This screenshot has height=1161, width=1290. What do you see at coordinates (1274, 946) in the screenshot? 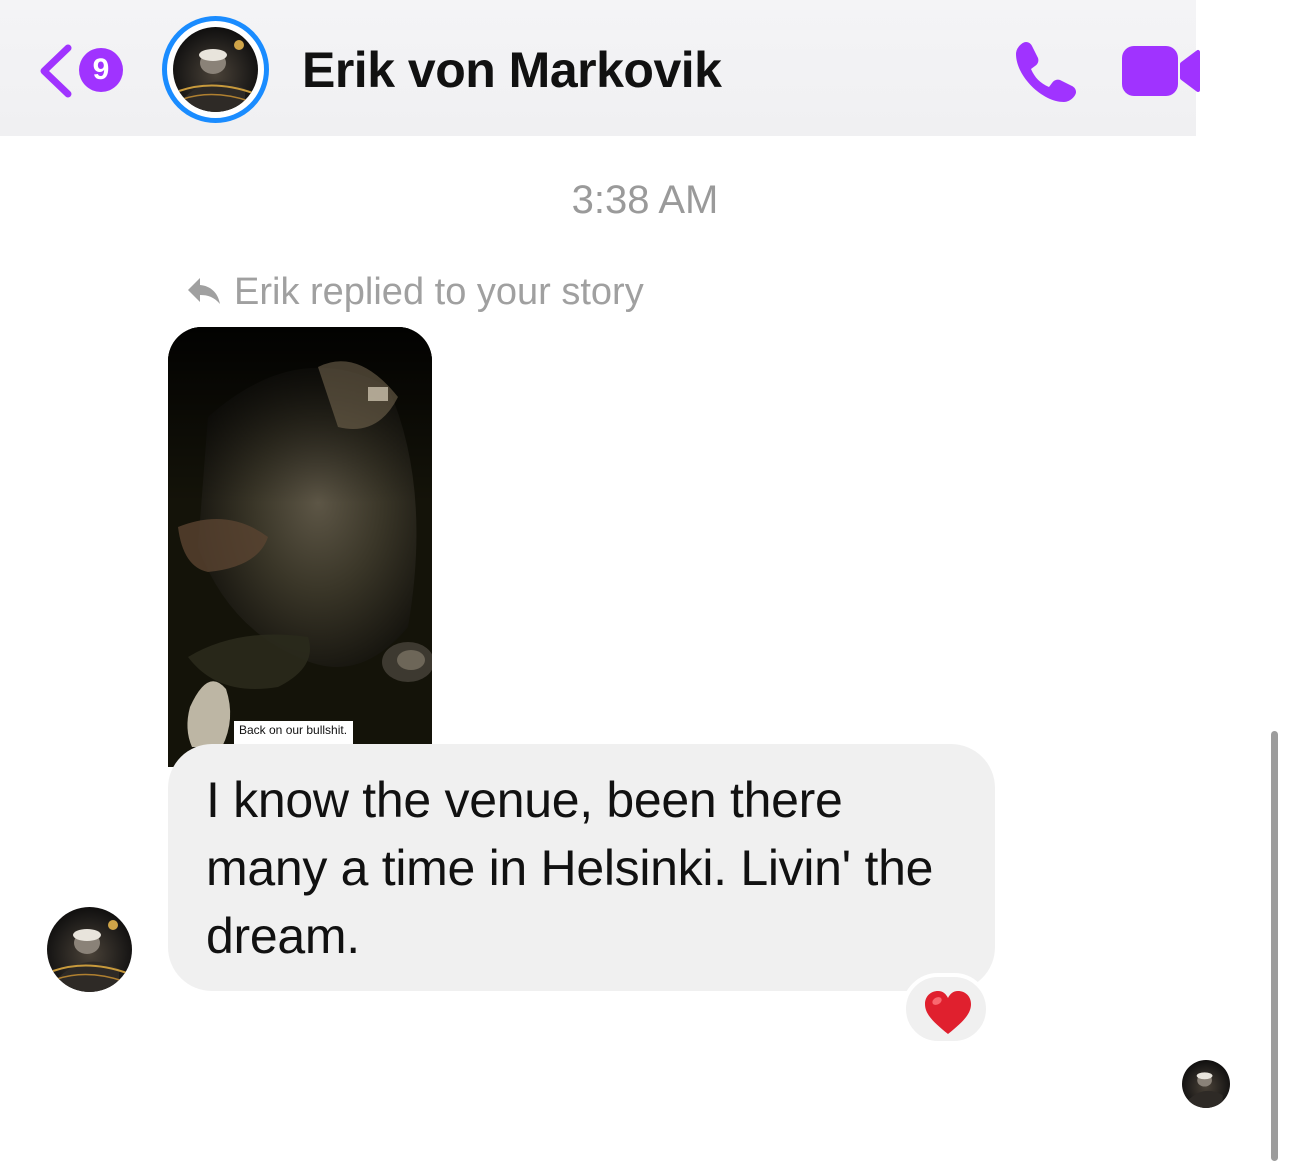
I see `scrollbar` at bounding box center [1274, 946].